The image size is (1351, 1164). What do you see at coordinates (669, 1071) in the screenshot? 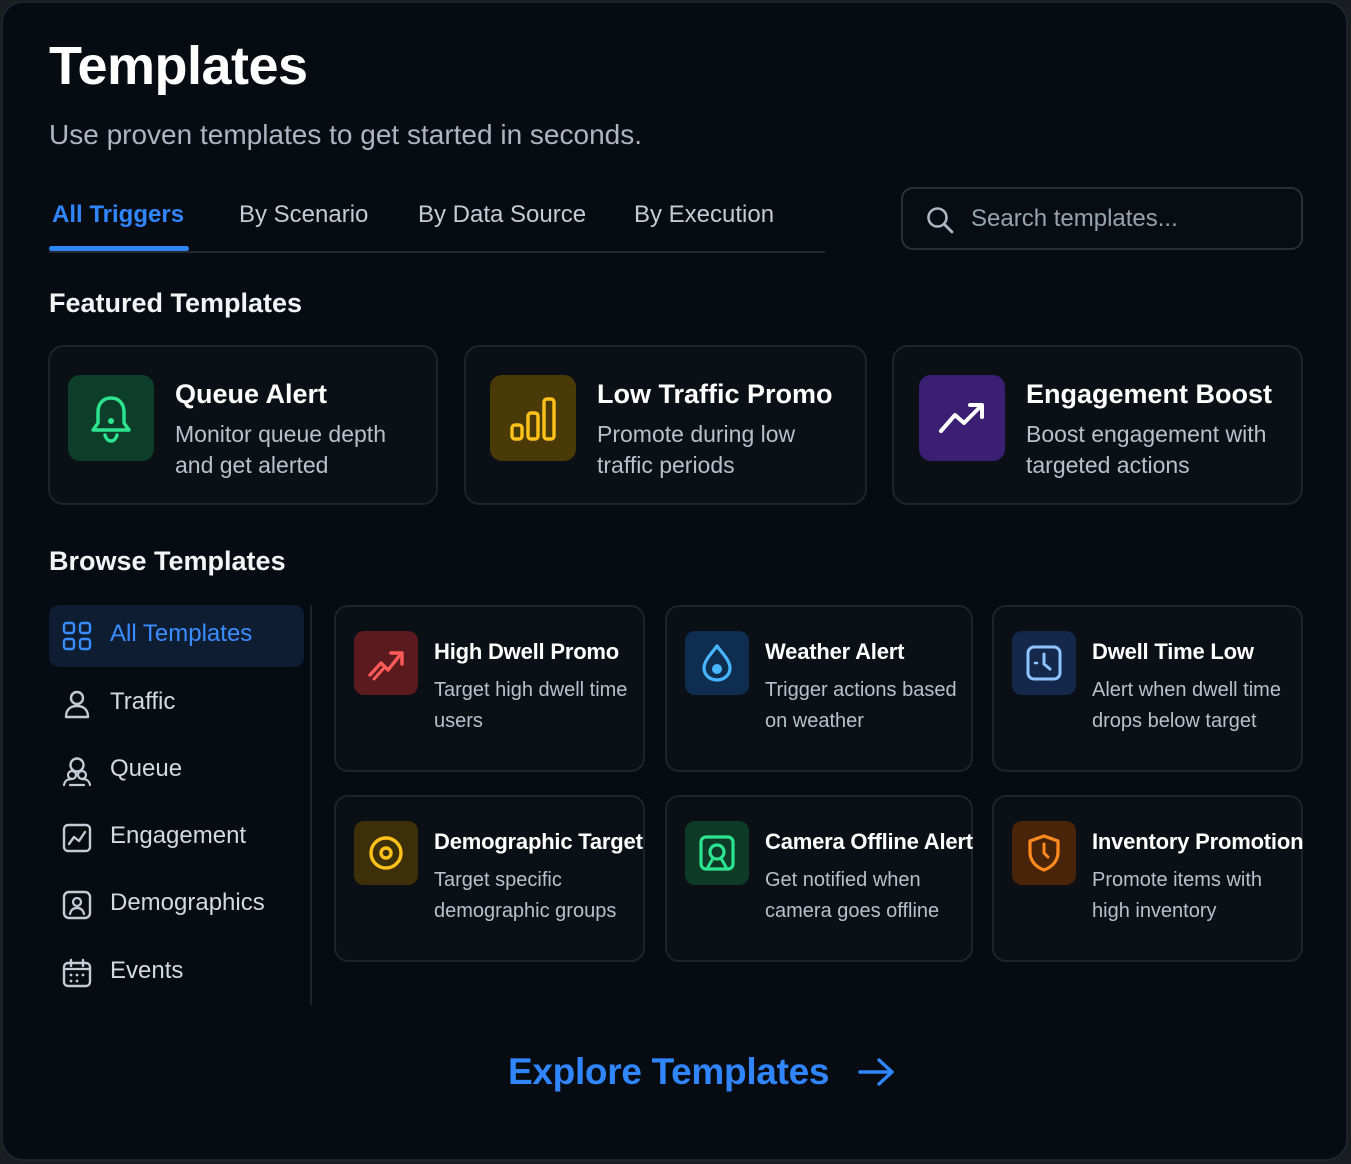
I see `explore-templates-label: Explore Templates` at bounding box center [669, 1071].